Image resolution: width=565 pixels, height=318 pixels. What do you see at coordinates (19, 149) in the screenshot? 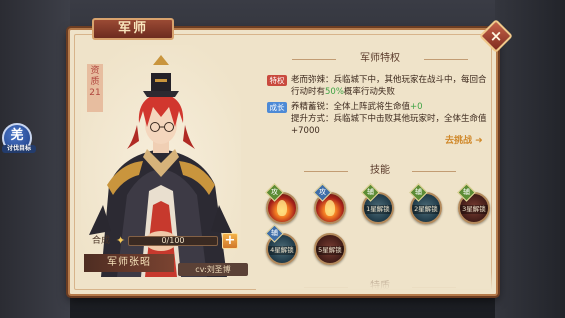
I see `crusade-target-caption: 讨伐目标` at bounding box center [19, 149].